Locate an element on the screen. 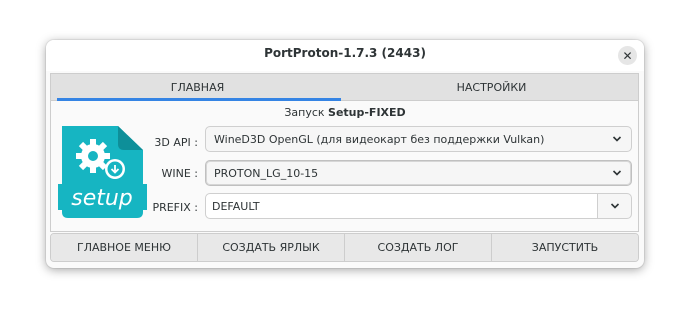  launch-button: ЗАПУСТИТЬ is located at coordinates (565, 247).